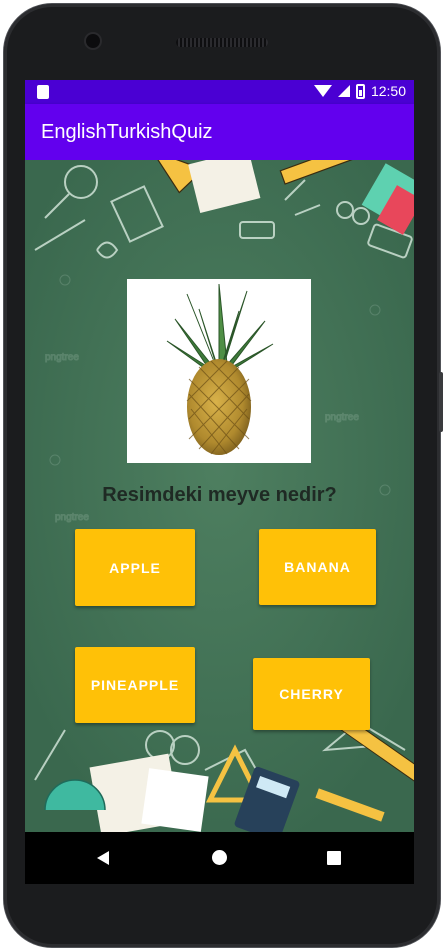  Describe the element at coordinates (334, 858) in the screenshot. I see `recents-icon` at that location.